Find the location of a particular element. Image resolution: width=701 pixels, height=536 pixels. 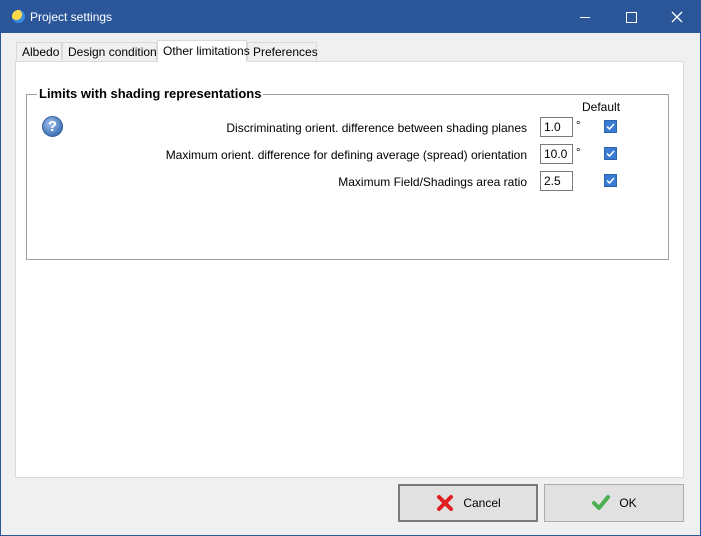

minimize-icon is located at coordinates (585, 17).